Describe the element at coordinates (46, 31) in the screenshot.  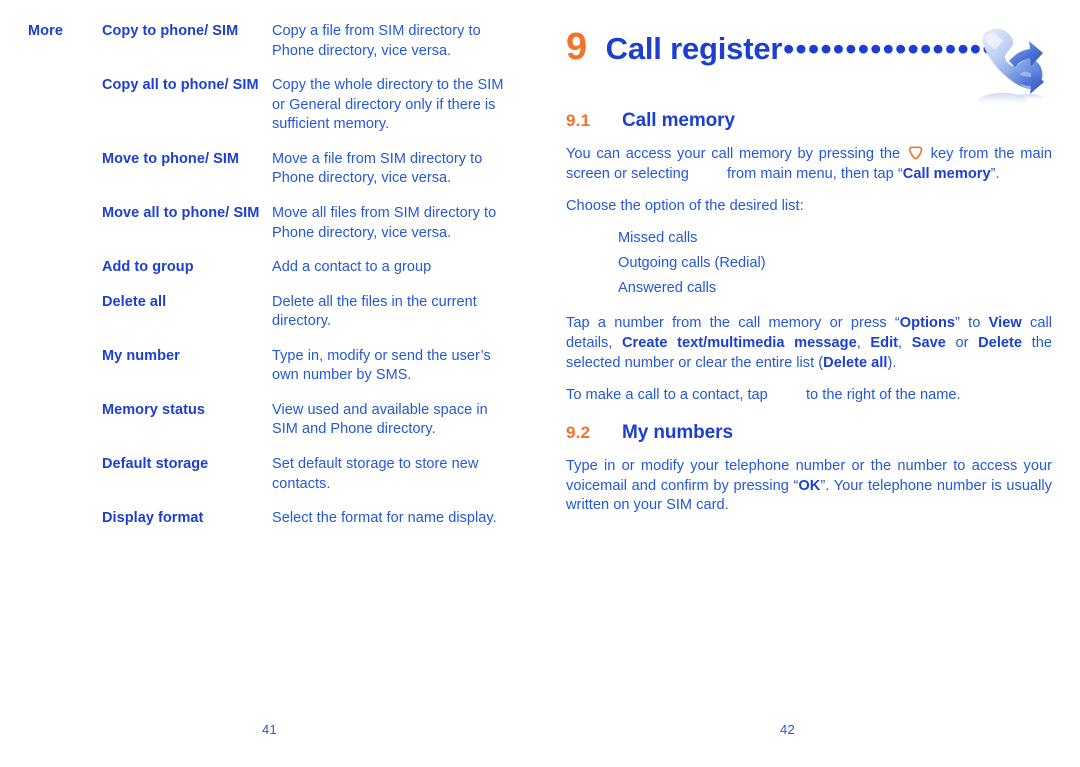
I see `option-group-label: More` at that location.